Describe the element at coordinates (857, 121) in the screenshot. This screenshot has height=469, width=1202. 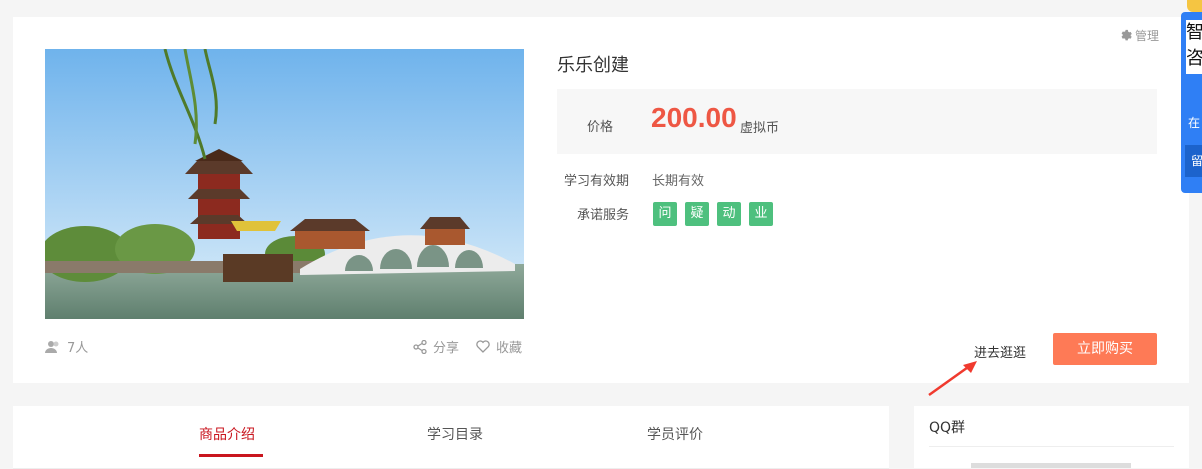
I see `price-box: 价格 200.00 虚拟币` at that location.